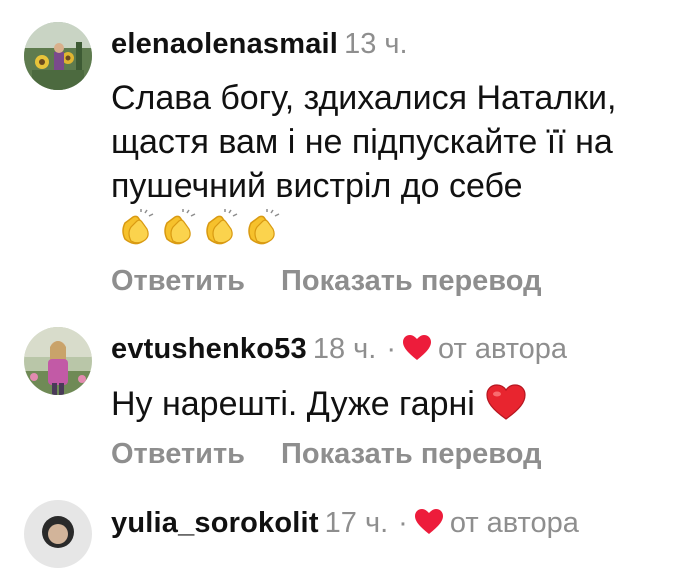  I want to click on username: yulia_sorokolit, so click(215, 523).